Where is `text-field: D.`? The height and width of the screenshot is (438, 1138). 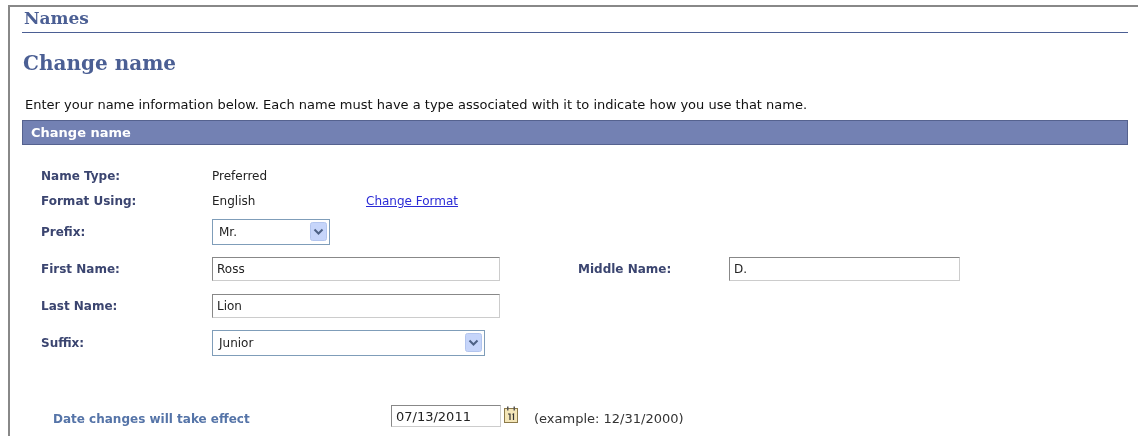
text-field: D. is located at coordinates (844, 268).